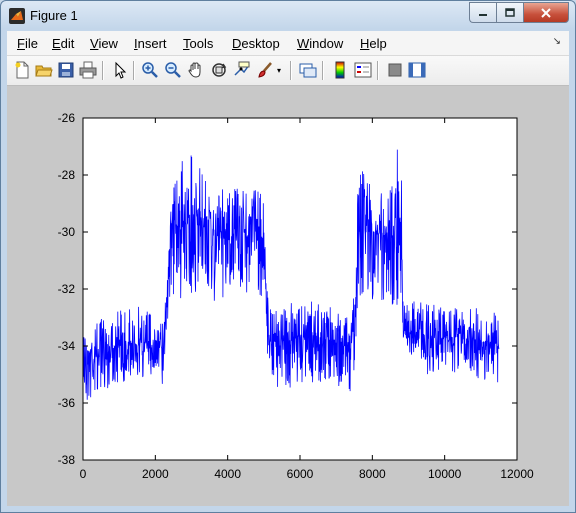  Describe the element at coordinates (67, 232) in the screenshot. I see `y-tick-label: -30` at that location.